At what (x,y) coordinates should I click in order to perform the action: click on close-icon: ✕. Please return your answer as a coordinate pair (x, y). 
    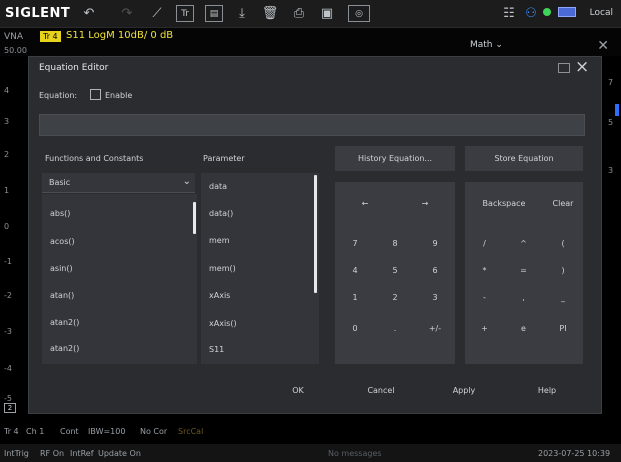
    Looking at the image, I should click on (603, 46).